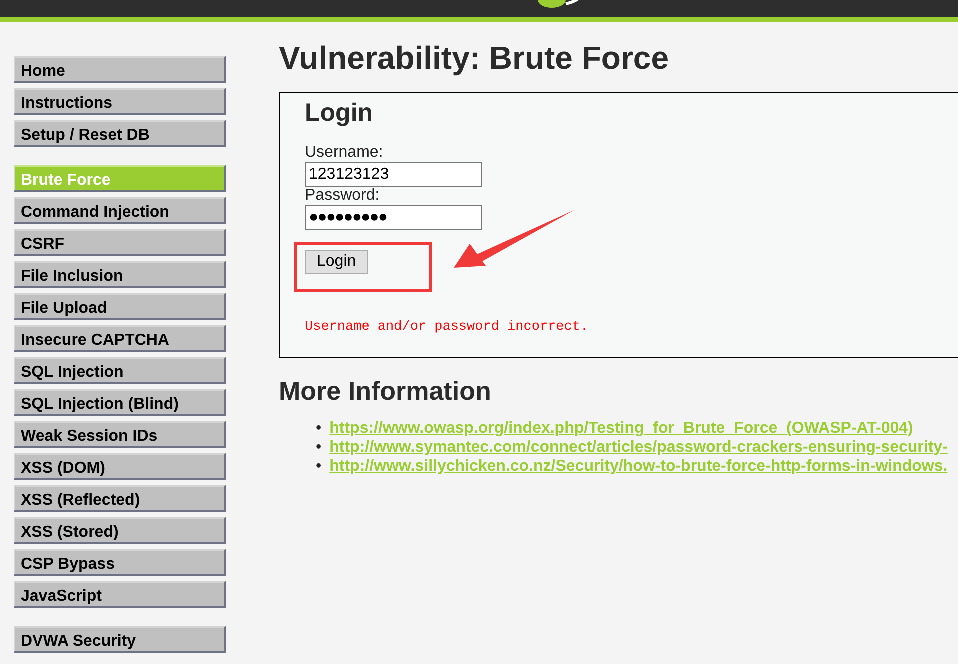 Image resolution: width=958 pixels, height=664 pixels. Describe the element at coordinates (120, 402) in the screenshot. I see `menu-item: SQL Injection (Blind)` at that location.